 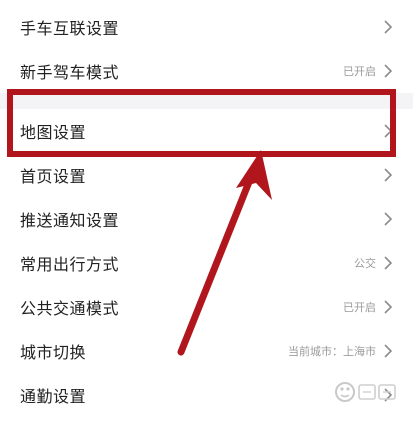 I want to click on section-gap, so click(x=206, y=101).